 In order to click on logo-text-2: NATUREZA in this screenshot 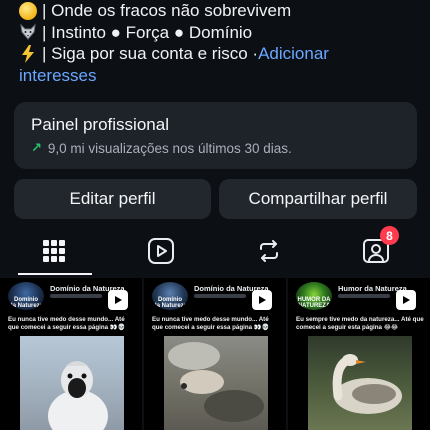, I will do `click(314, 306)`.